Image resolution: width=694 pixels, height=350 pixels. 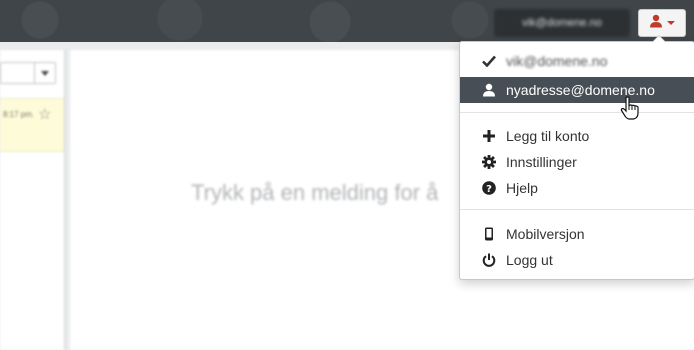 I want to click on reading-pane-placeholder: Trykk på en melding for å, so click(x=315, y=192).